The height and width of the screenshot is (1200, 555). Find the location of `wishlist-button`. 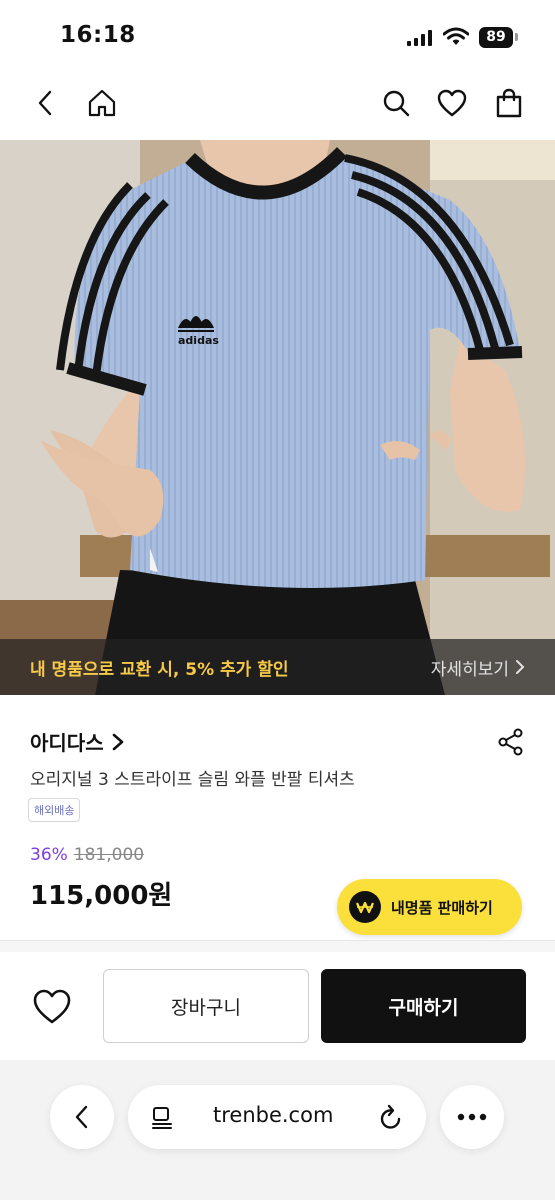

wishlist-button is located at coordinates (452, 103).